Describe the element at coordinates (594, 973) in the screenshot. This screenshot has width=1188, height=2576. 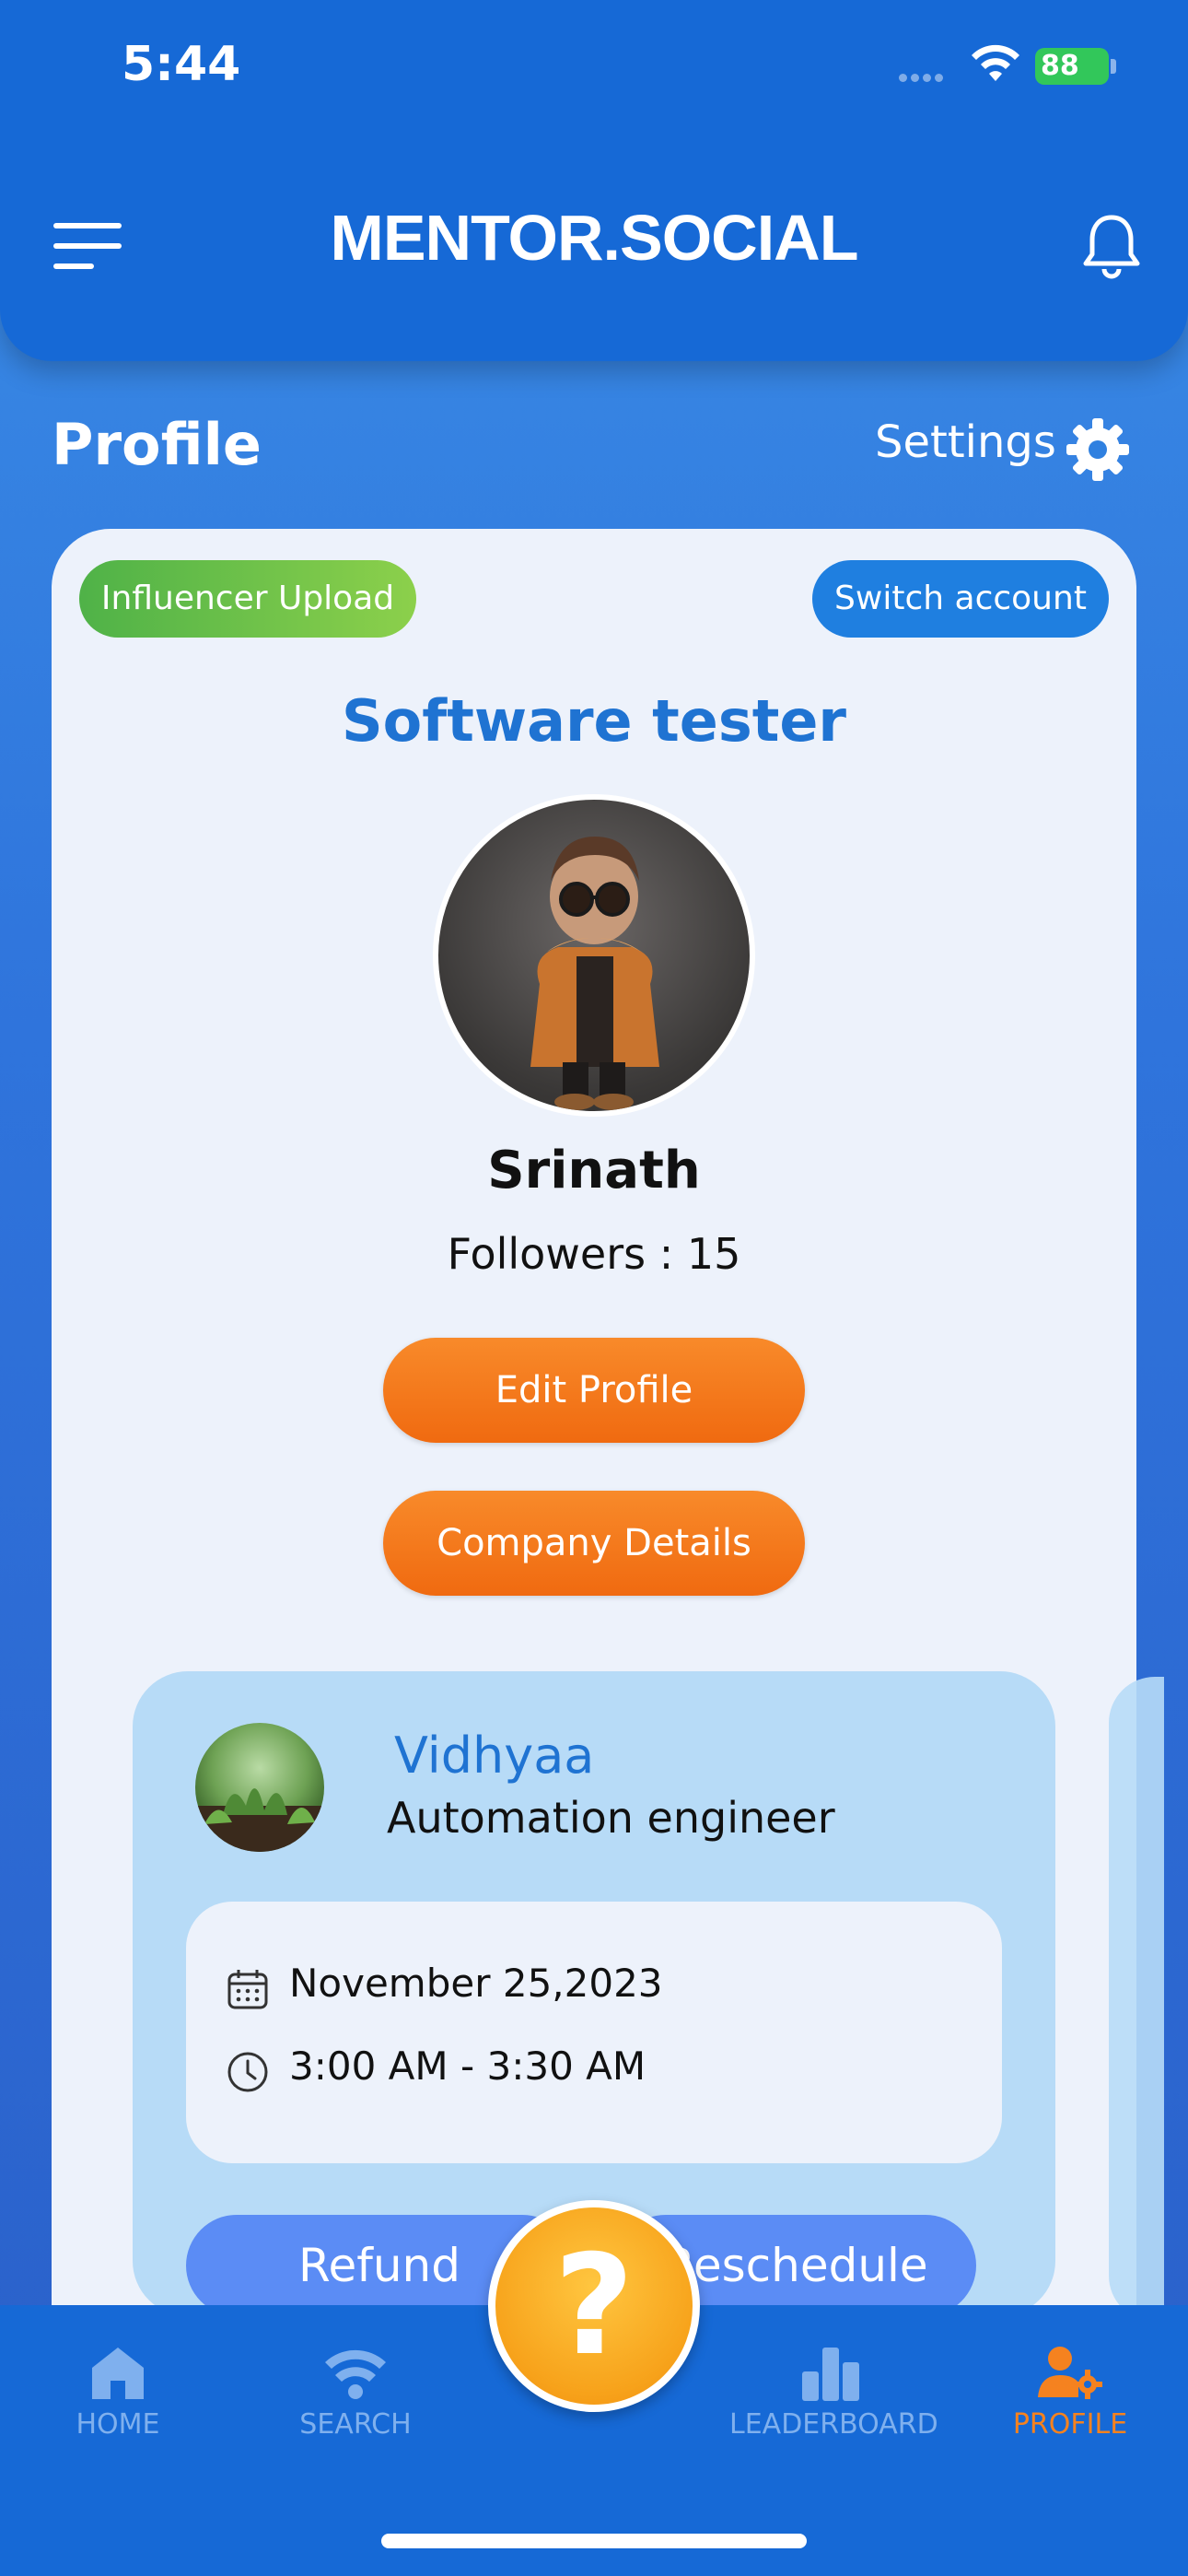
I see `avatar-illustration` at that location.